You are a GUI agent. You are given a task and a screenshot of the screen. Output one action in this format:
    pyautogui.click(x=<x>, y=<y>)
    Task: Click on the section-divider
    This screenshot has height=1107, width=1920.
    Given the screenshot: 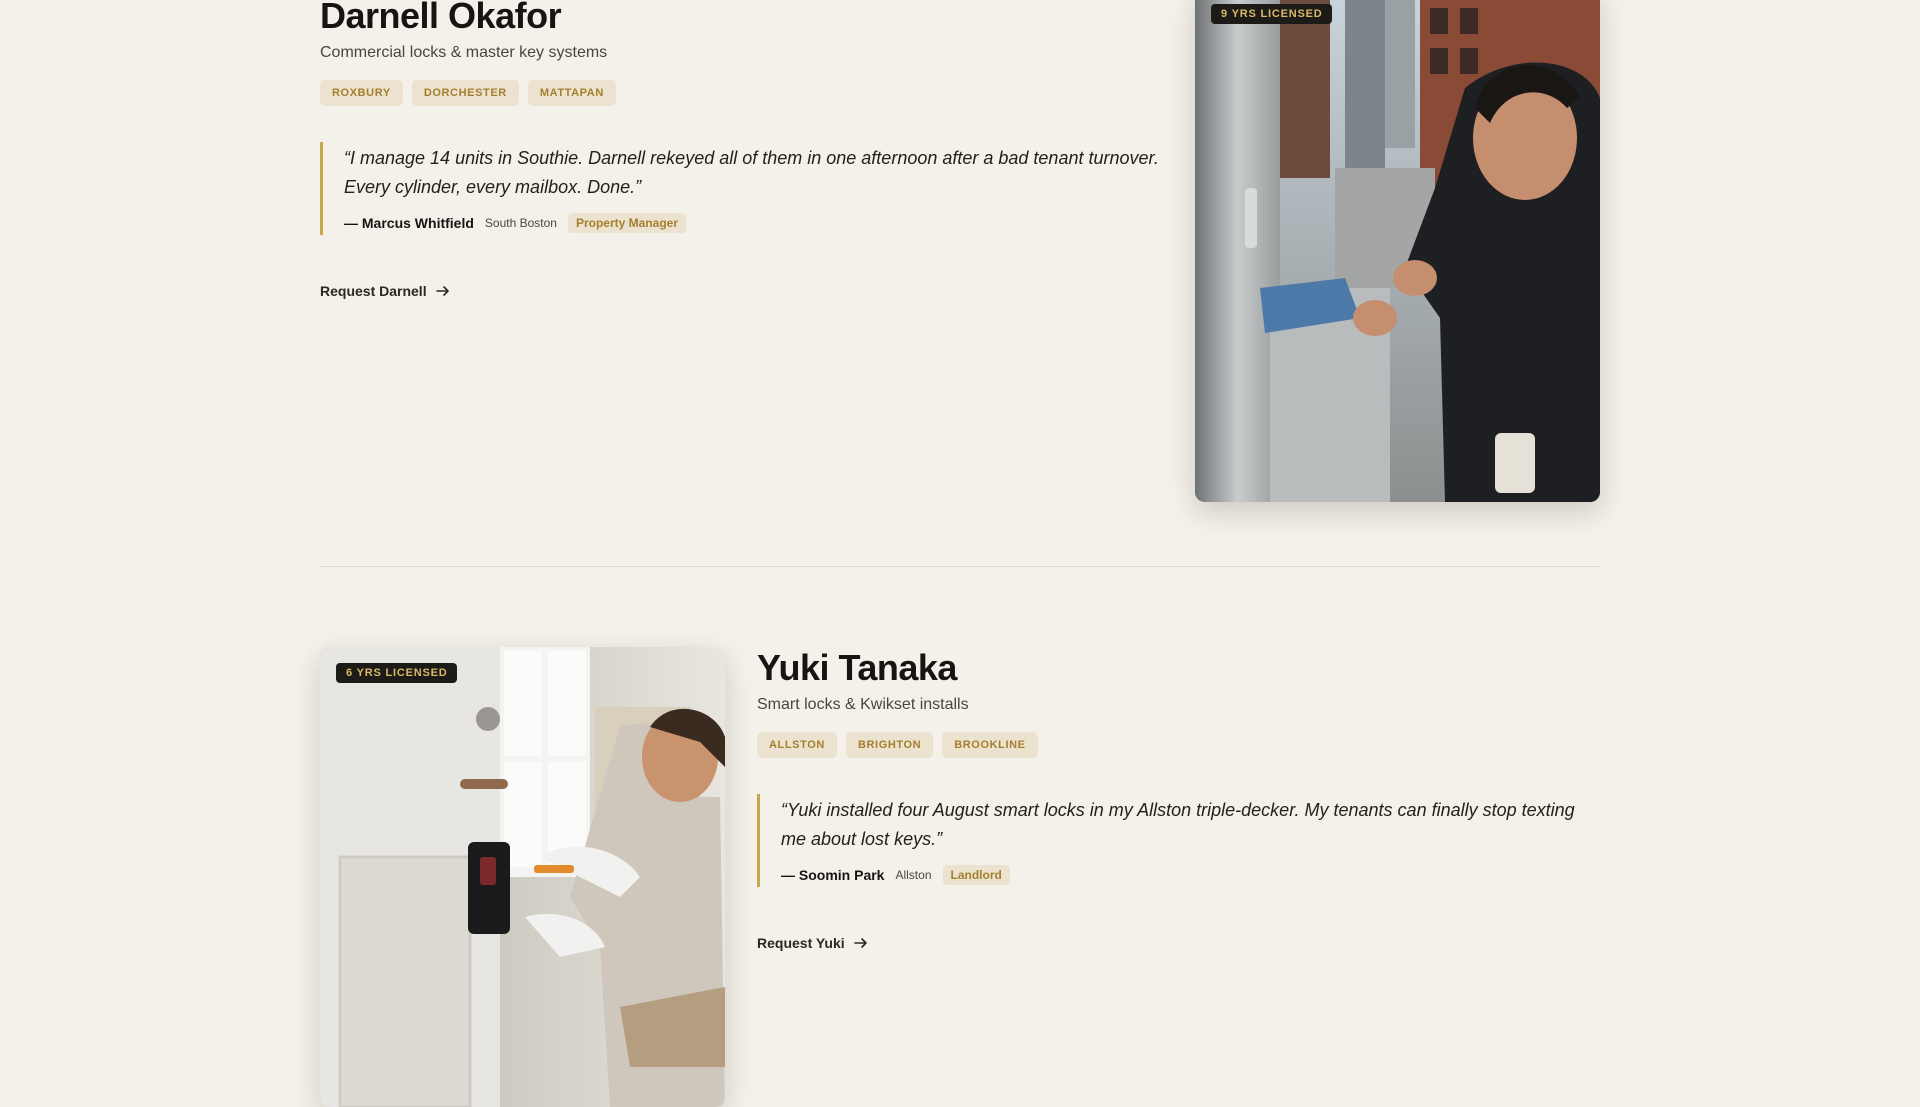 What is the action you would take?
    pyautogui.click(x=960, y=566)
    